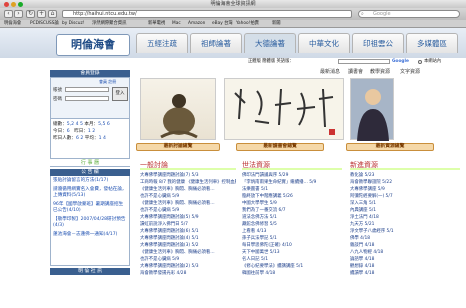  What do you see at coordinates (330, 72) in the screenshot?
I see `tab-latest-news: 最新消息` at bounding box center [330, 72].